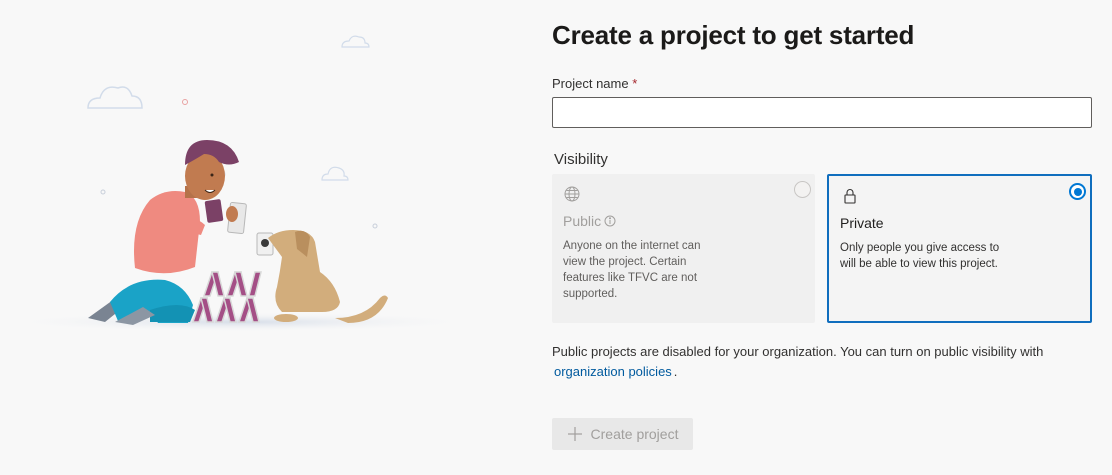 This screenshot has height=475, width=1112. I want to click on private-option-title: Private, so click(862, 223).